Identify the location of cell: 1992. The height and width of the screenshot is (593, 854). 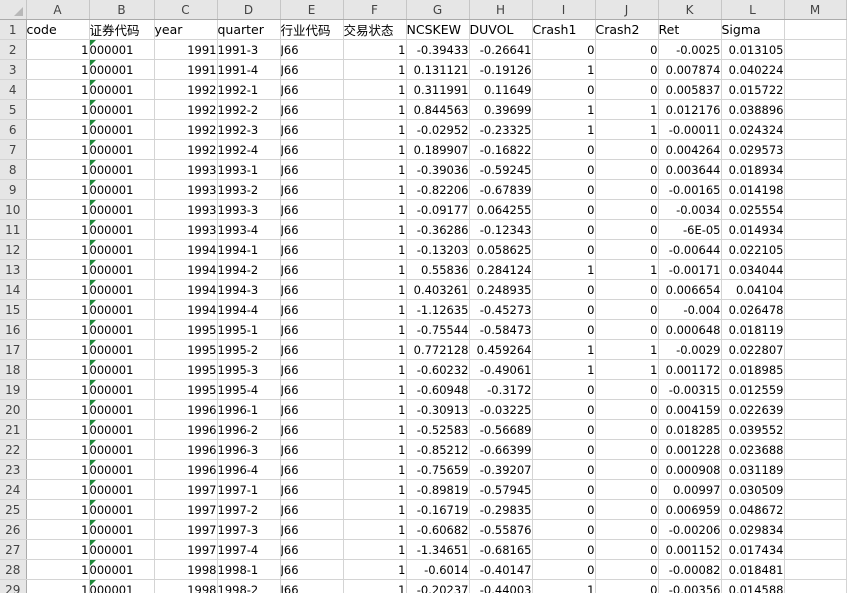
(186, 109).